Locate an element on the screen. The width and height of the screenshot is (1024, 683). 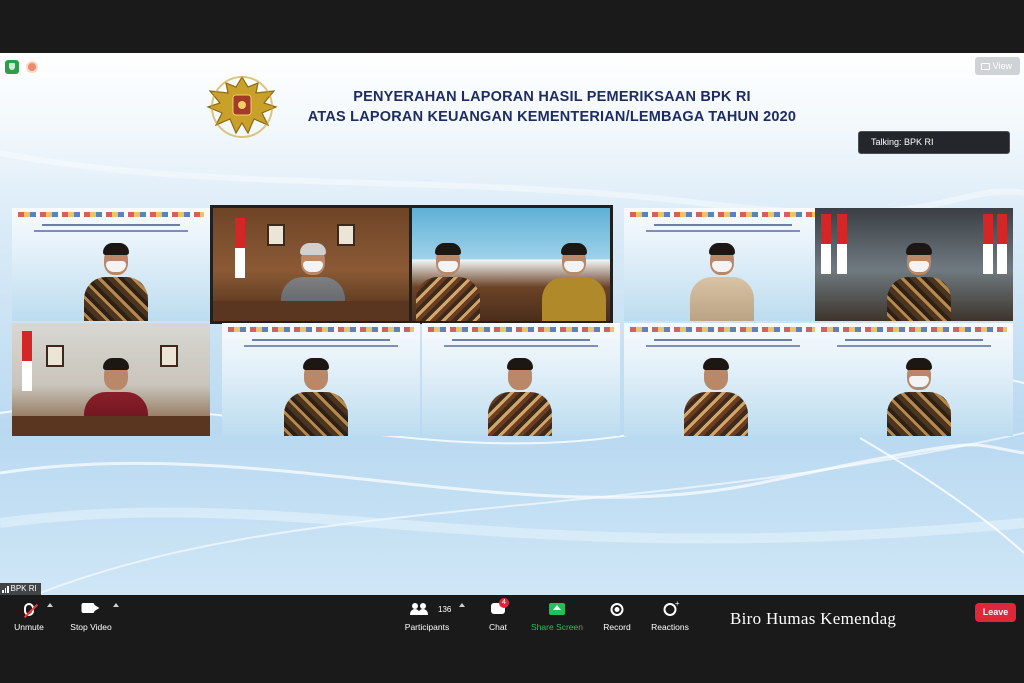
video-icon is located at coordinates (90, 608).